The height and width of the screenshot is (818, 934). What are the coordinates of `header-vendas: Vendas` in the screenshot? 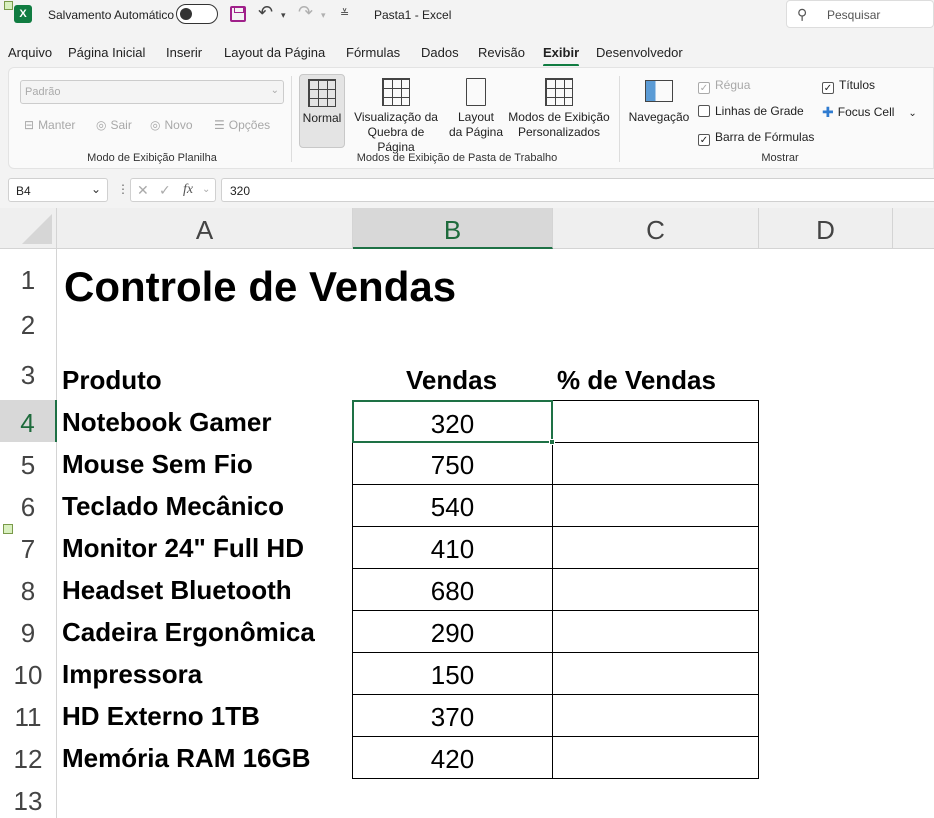 It's located at (451, 380).